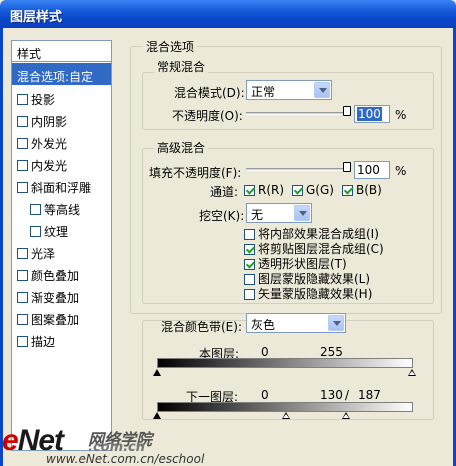 The width and height of the screenshot is (456, 466). I want to click on gradient-overlay-checkbox, so click(22, 297).